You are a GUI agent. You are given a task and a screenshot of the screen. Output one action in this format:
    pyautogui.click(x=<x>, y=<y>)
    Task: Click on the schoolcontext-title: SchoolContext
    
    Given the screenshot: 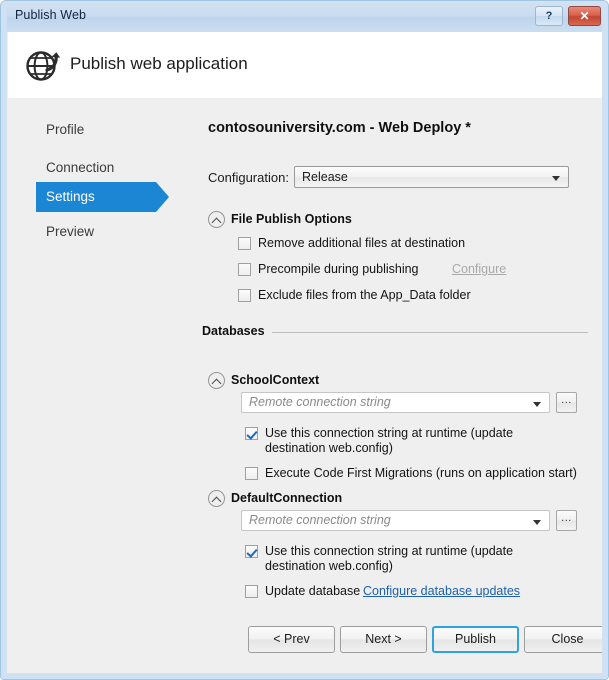 What is the action you would take?
    pyautogui.click(x=275, y=380)
    